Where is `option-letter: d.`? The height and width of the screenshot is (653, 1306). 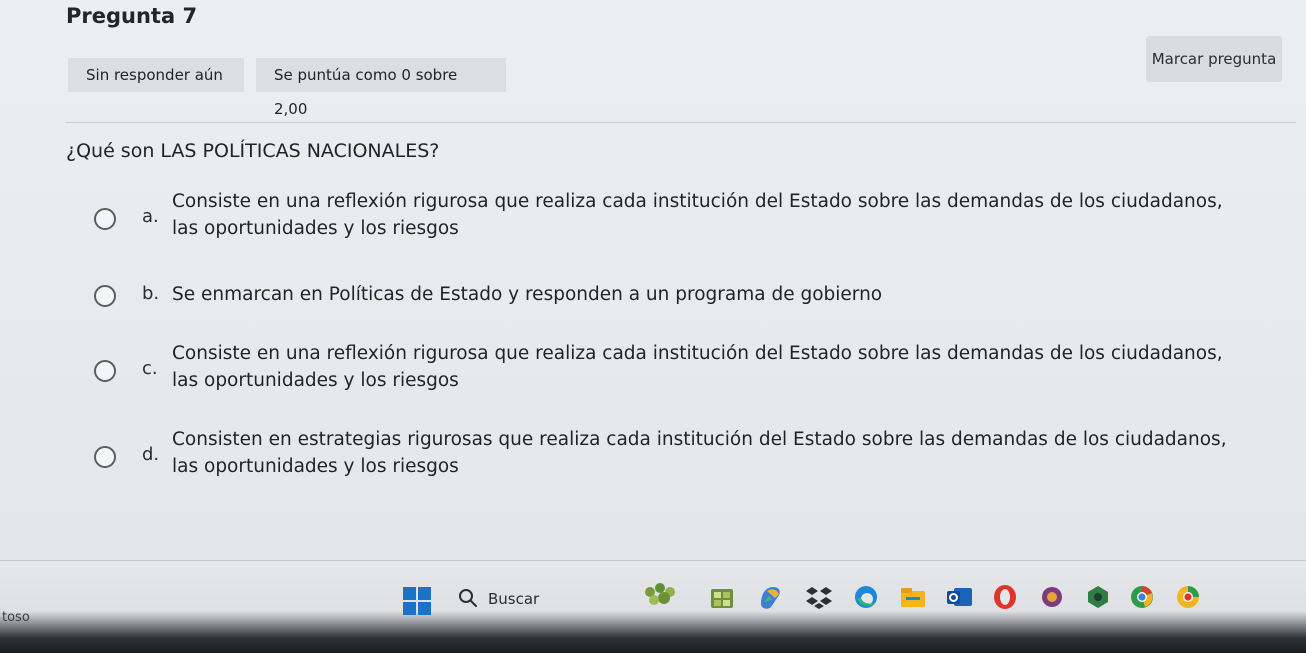 option-letter: d. is located at coordinates (151, 454).